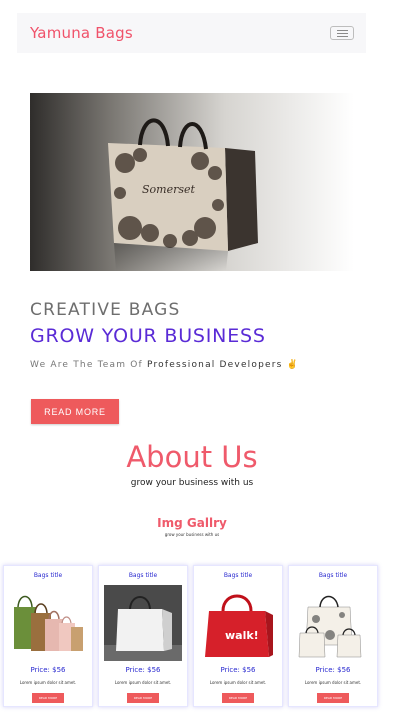 Image resolution: width=404 pixels, height=723 pixels. Describe the element at coordinates (81, 33) in the screenshot. I see `brand-logo: Yamuna Bags` at that location.